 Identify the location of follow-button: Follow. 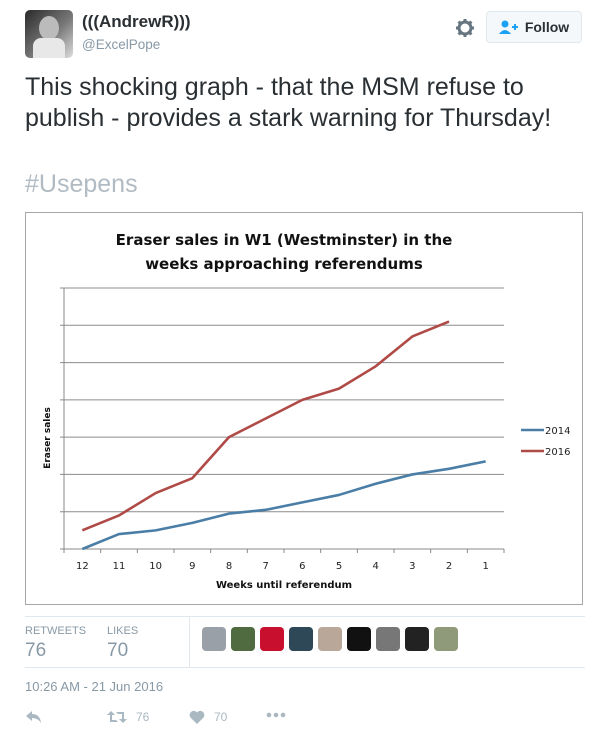
(534, 27).